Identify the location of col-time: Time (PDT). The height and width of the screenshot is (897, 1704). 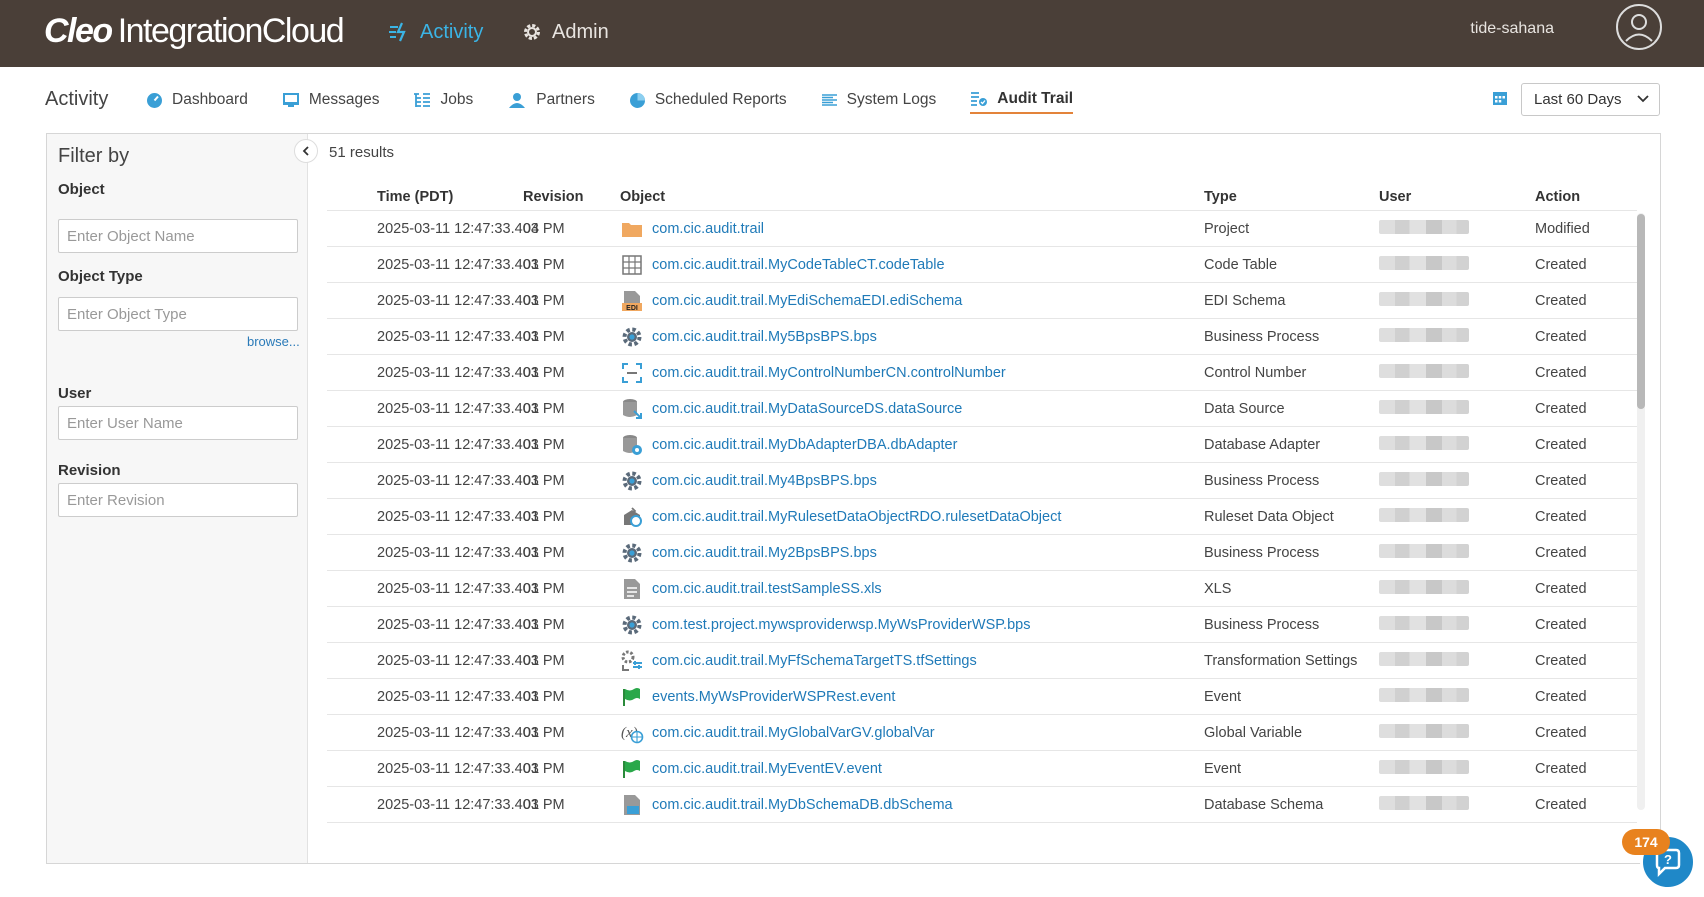
(425, 197).